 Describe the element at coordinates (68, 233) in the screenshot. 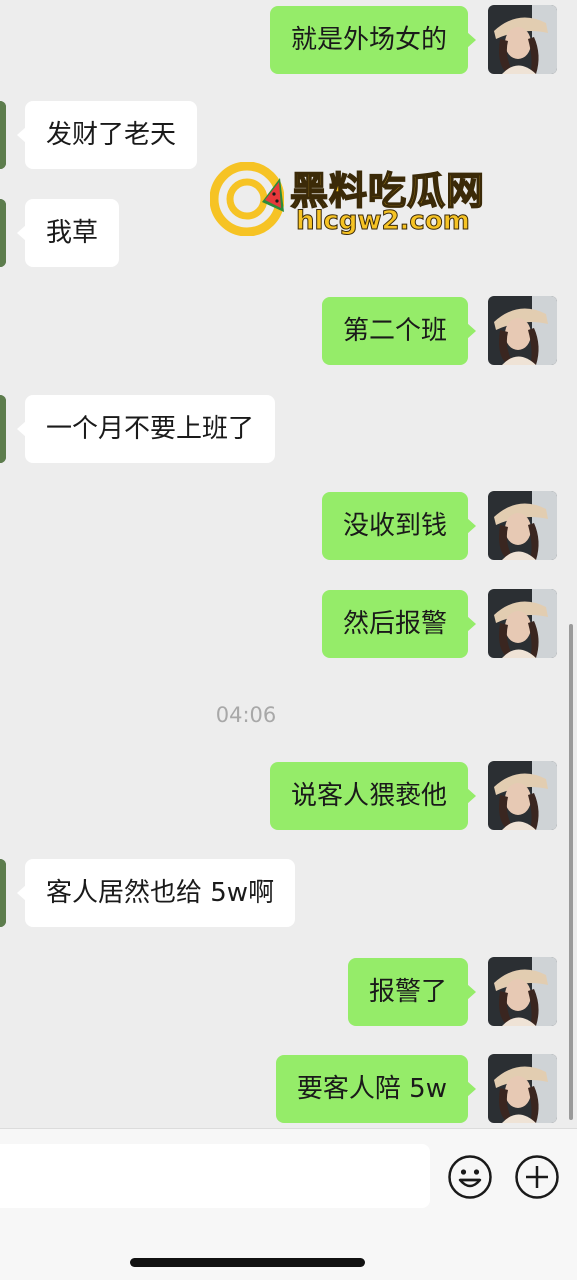

I see `message-bubble-incoming: 我草` at that location.